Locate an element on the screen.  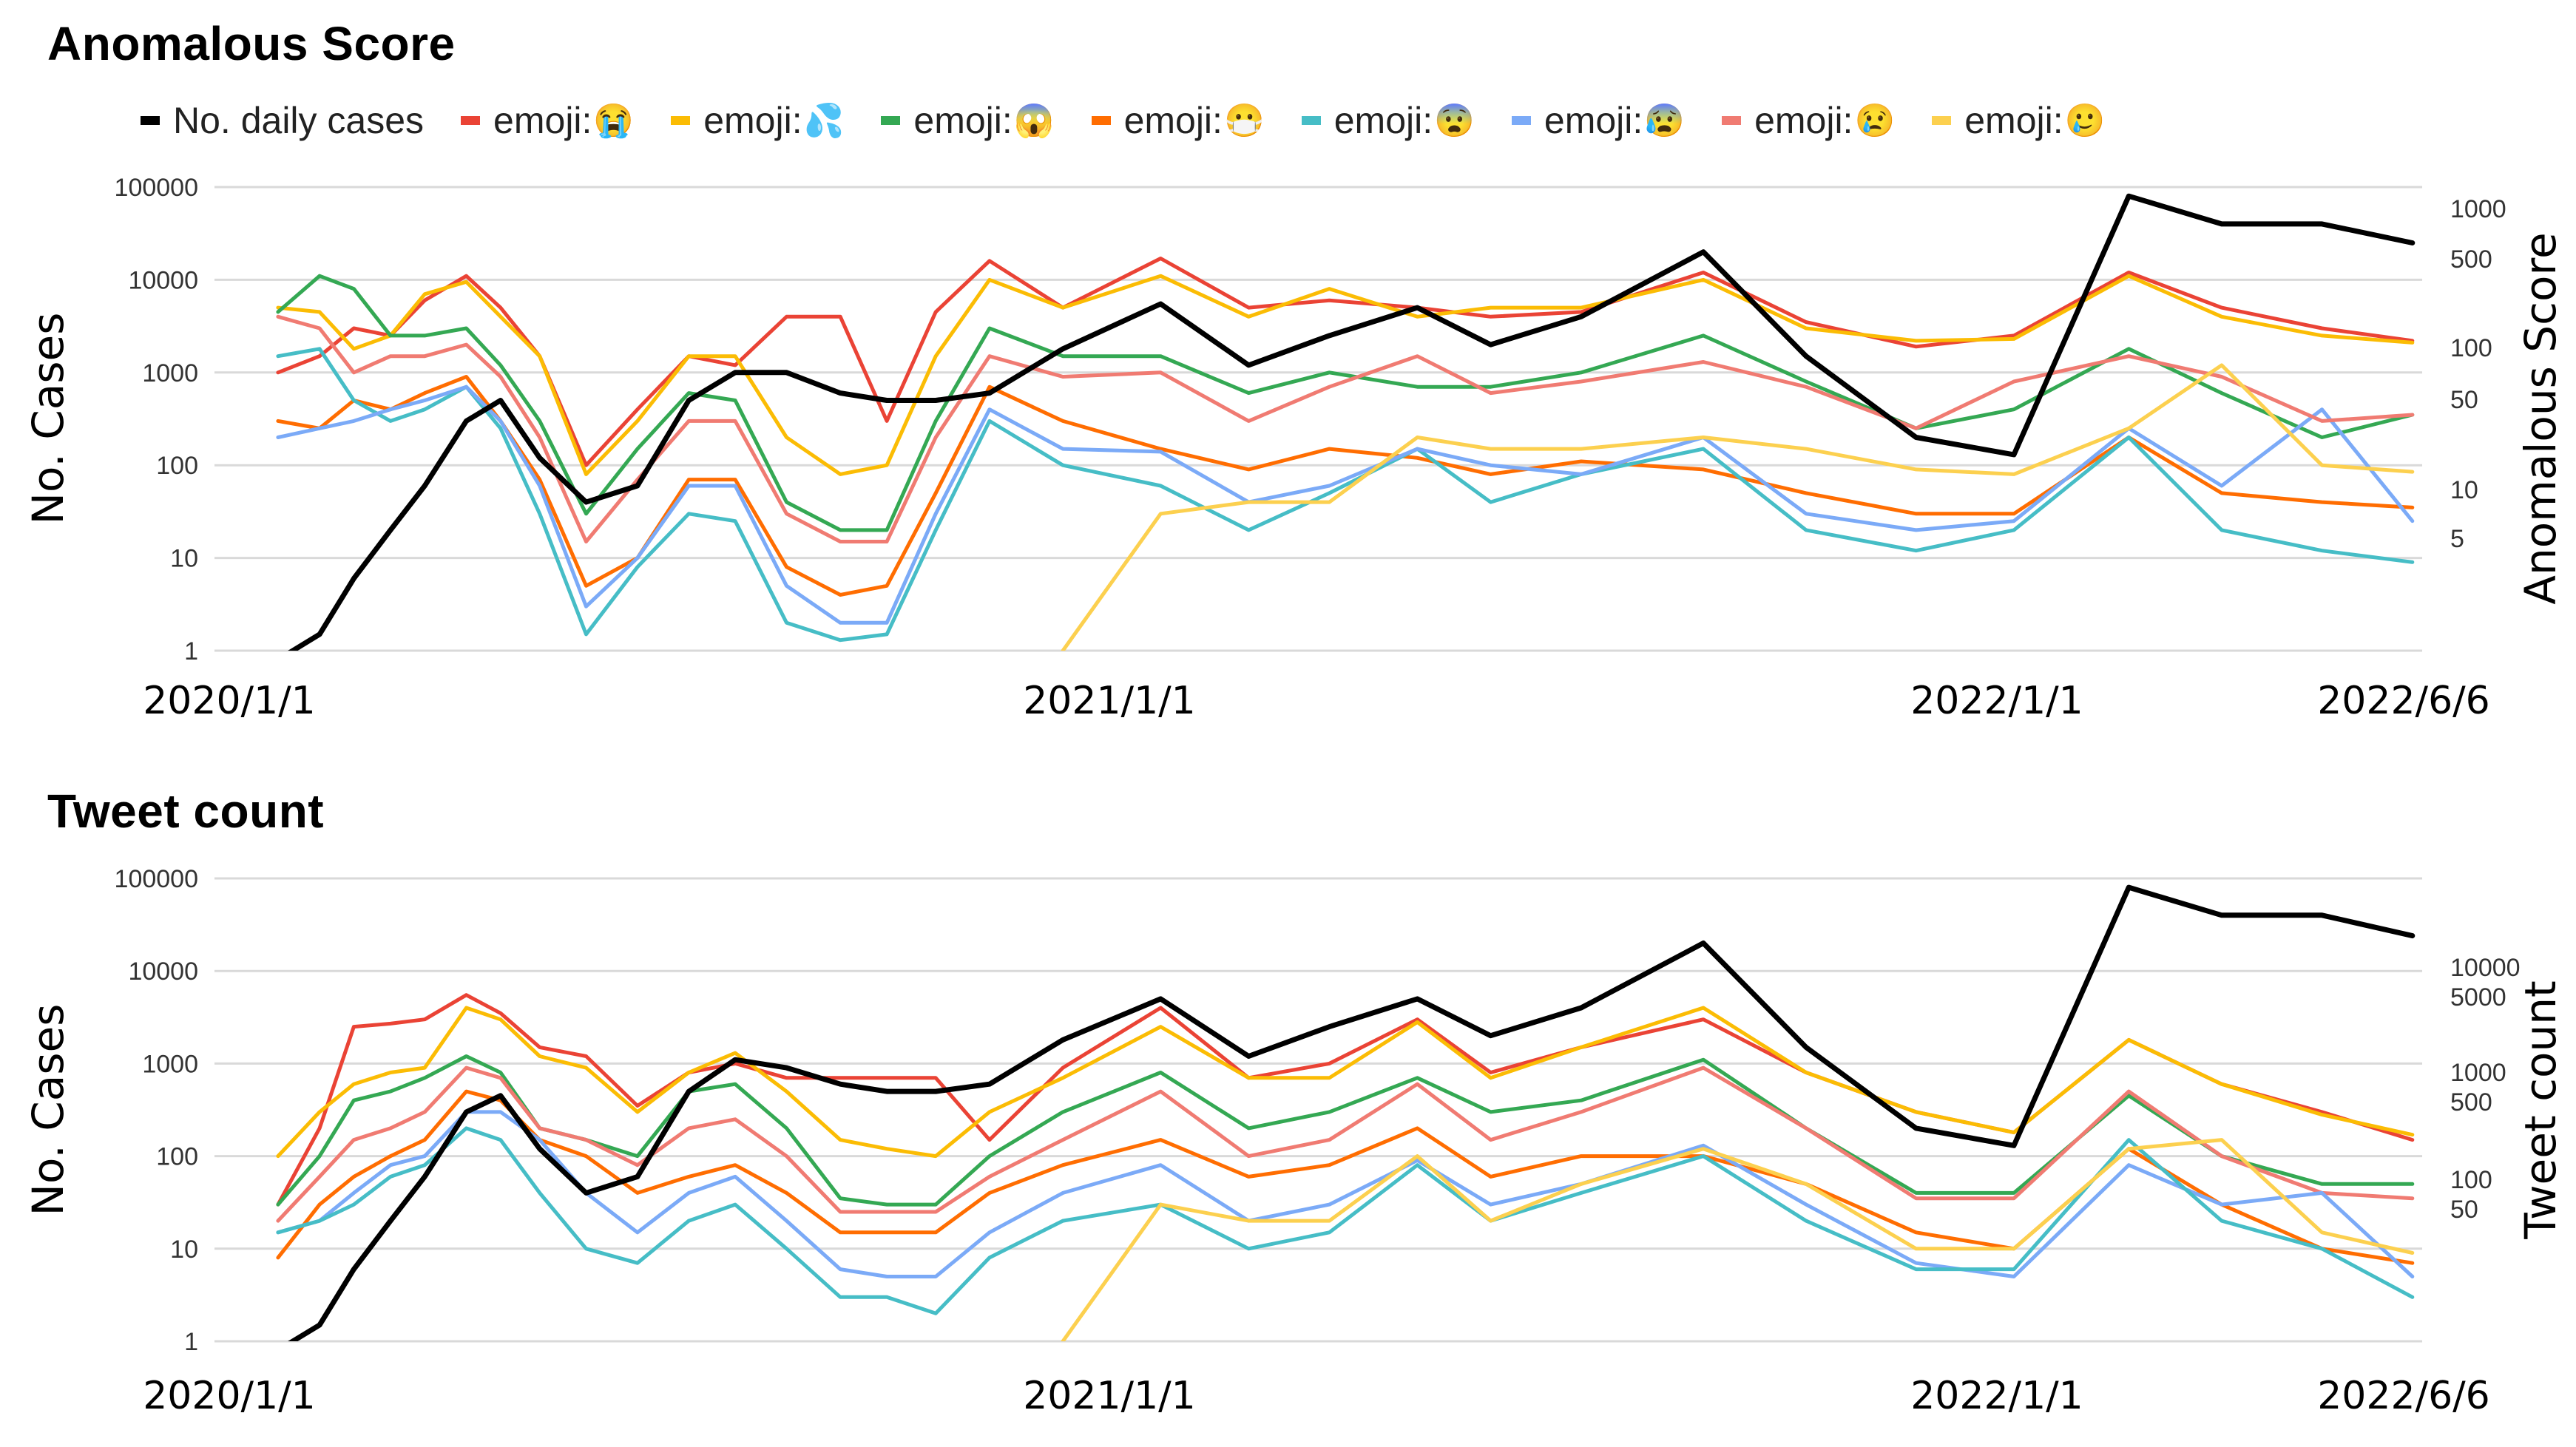
y2-tick-label: 5000 is located at coordinates (2478, 997).